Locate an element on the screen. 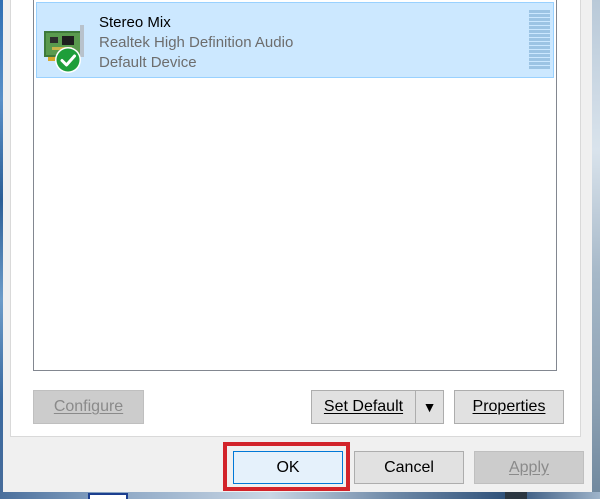  device-name: Stereo Mix is located at coordinates (135, 22).